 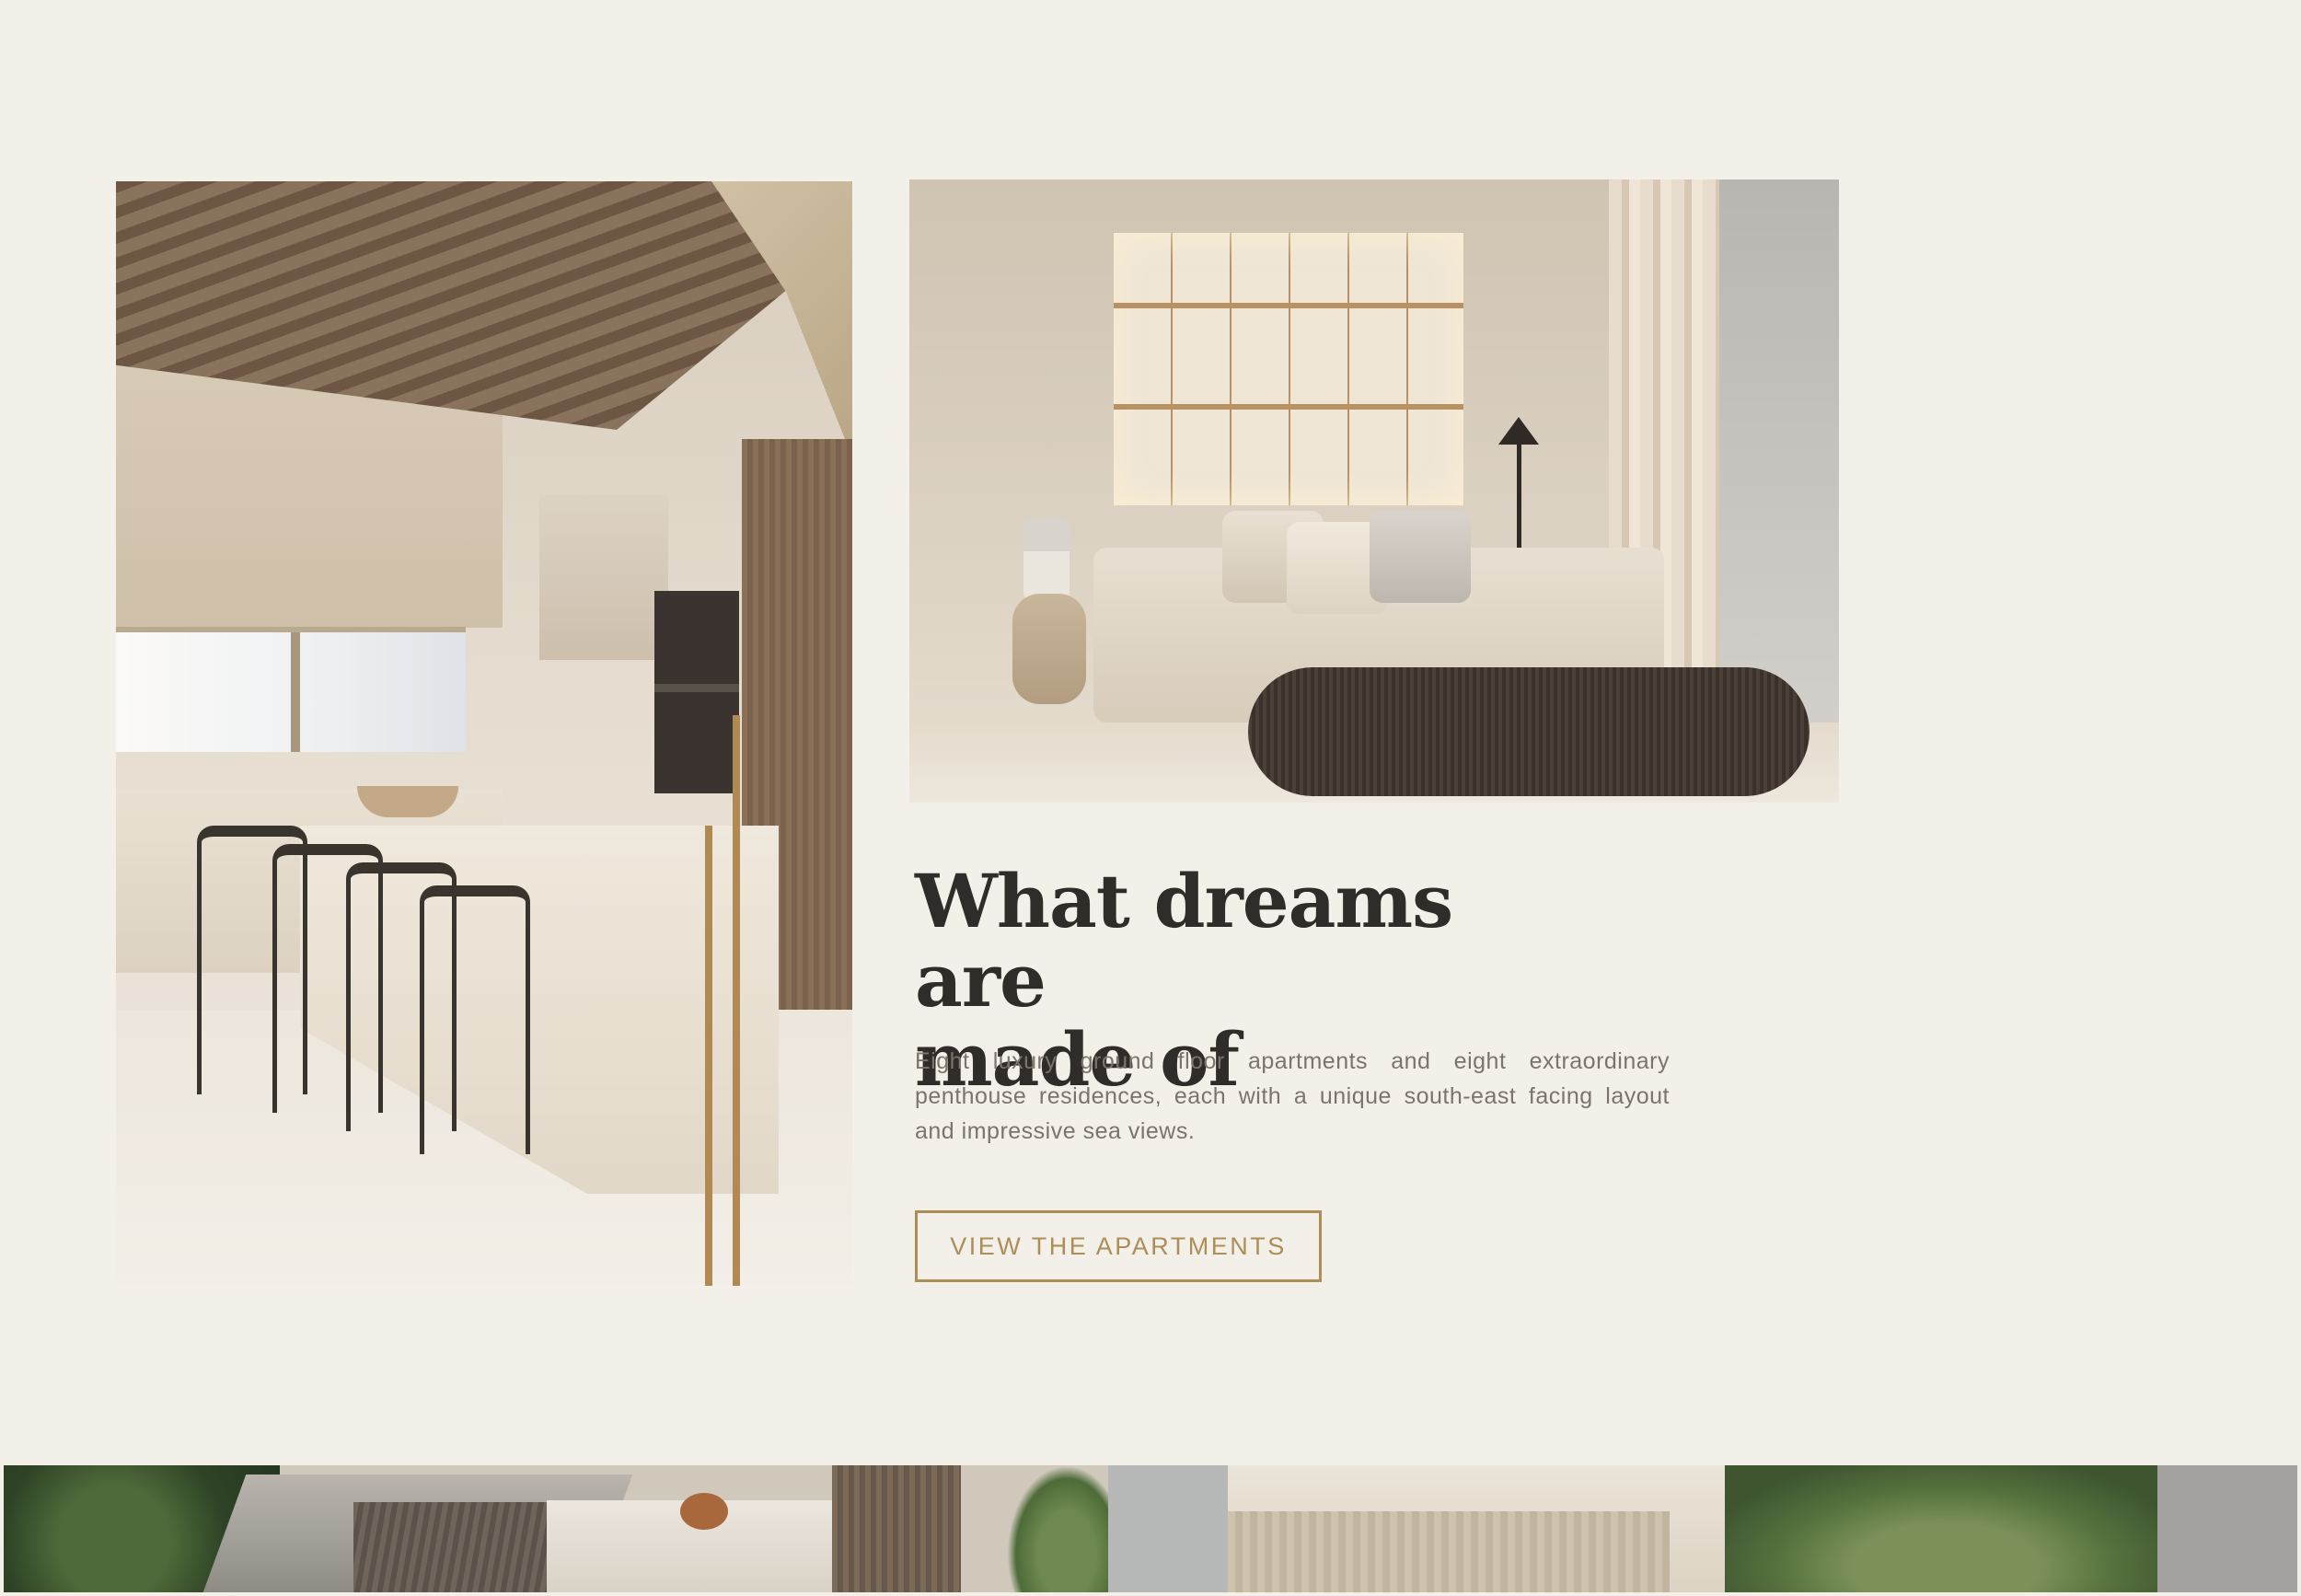 I want to click on cushion, so click(x=1421, y=557).